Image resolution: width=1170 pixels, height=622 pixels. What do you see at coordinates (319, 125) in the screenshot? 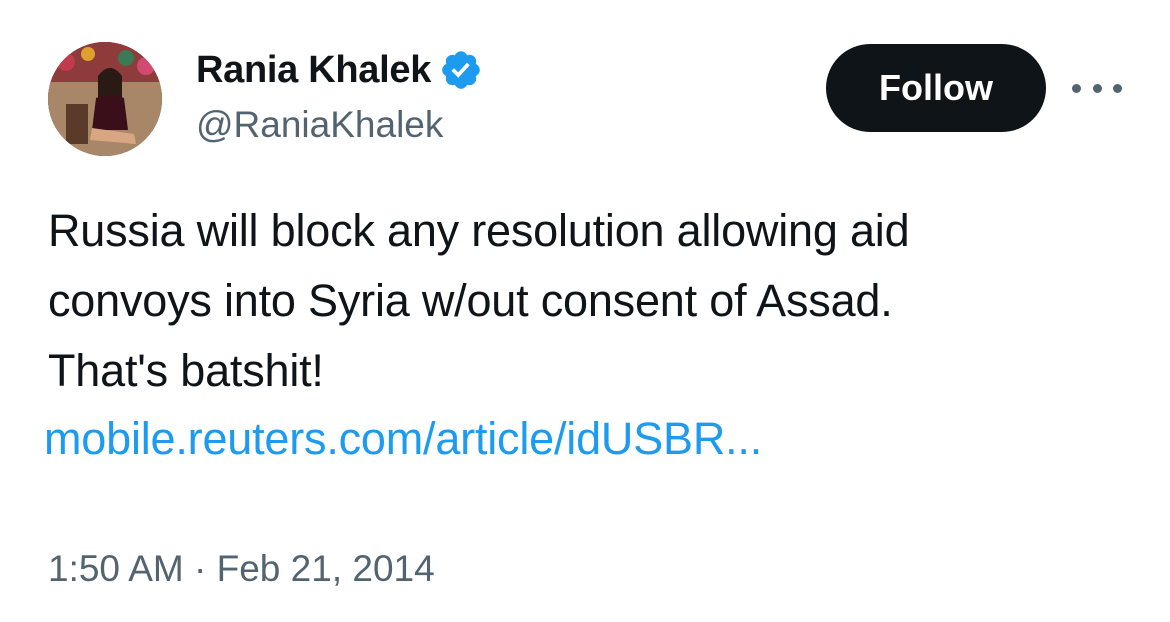
I see `author-handle: @RaniaKhalek` at bounding box center [319, 125].